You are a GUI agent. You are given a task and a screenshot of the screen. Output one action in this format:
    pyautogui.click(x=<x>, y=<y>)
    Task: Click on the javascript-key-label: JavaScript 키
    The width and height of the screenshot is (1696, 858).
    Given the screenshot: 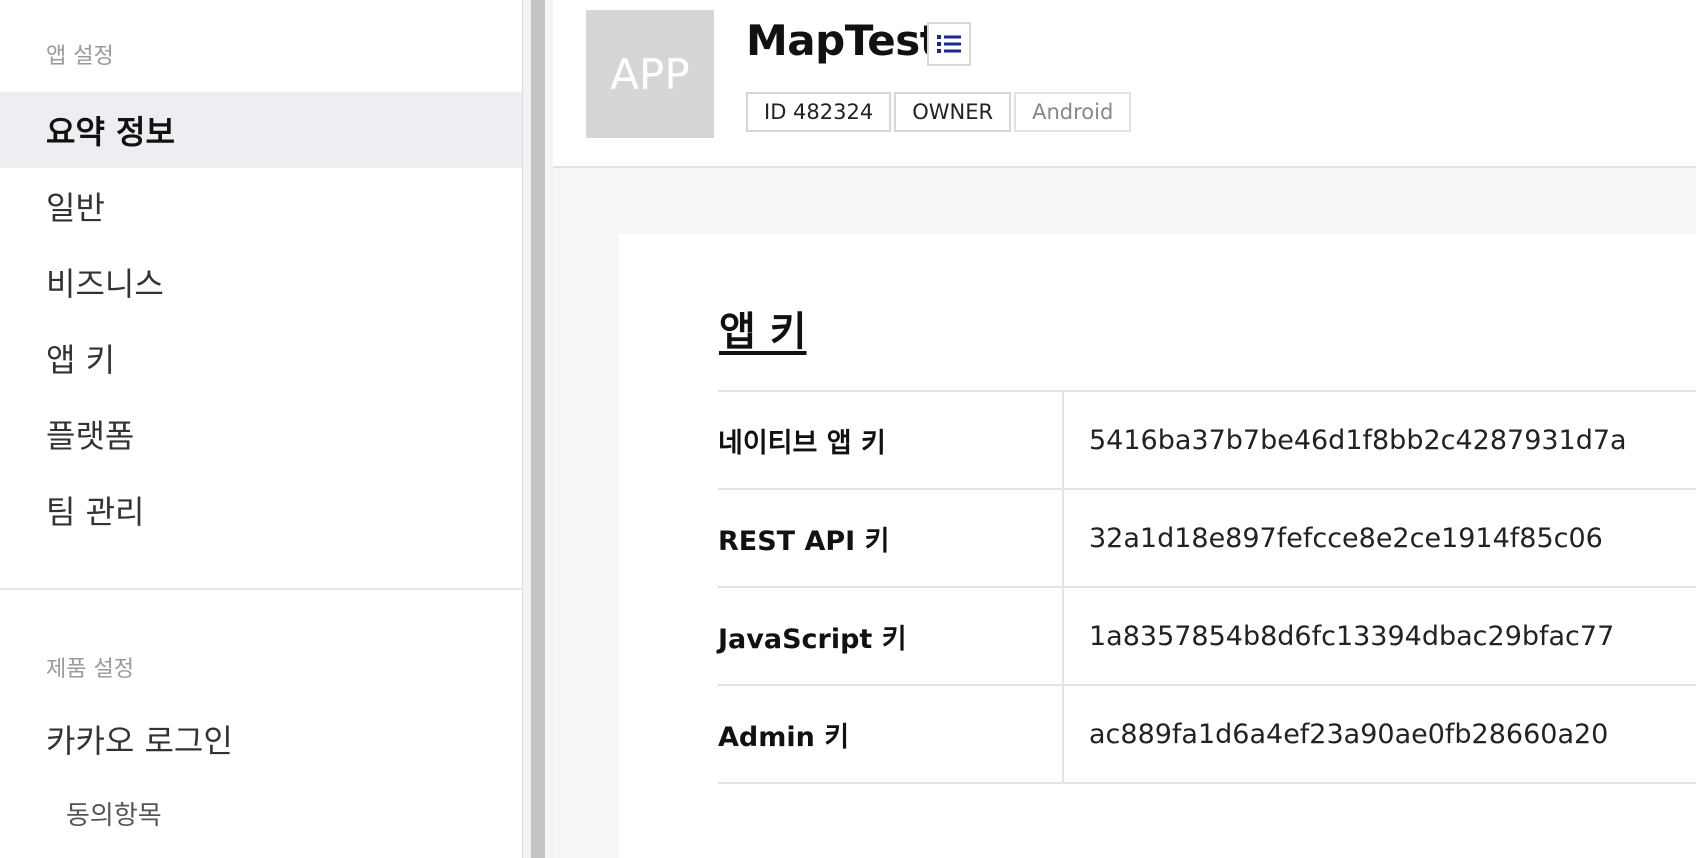 What is the action you would take?
    pyautogui.click(x=891, y=636)
    